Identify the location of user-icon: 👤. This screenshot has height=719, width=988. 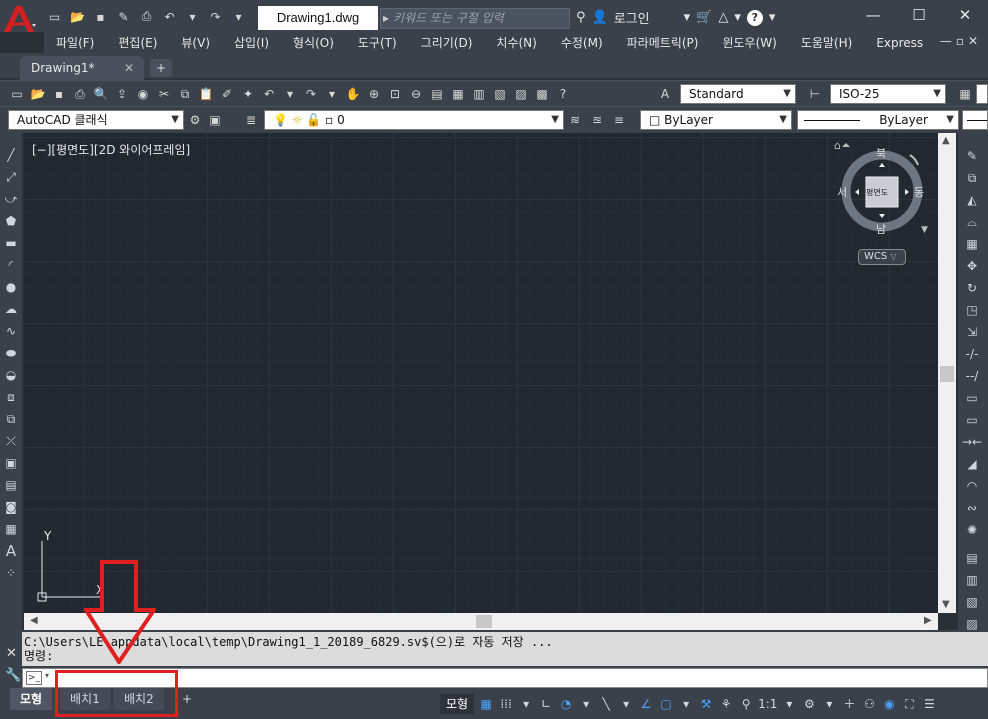
(600, 17).